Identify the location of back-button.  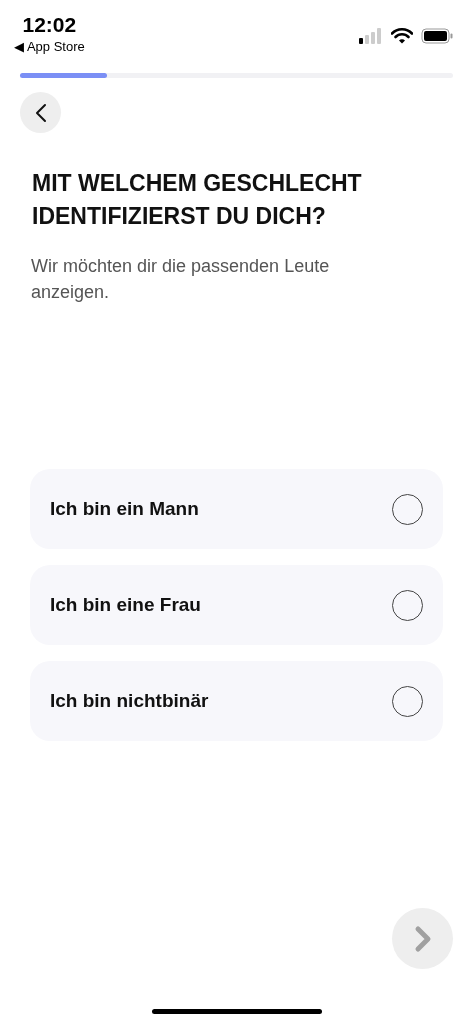
(40, 112).